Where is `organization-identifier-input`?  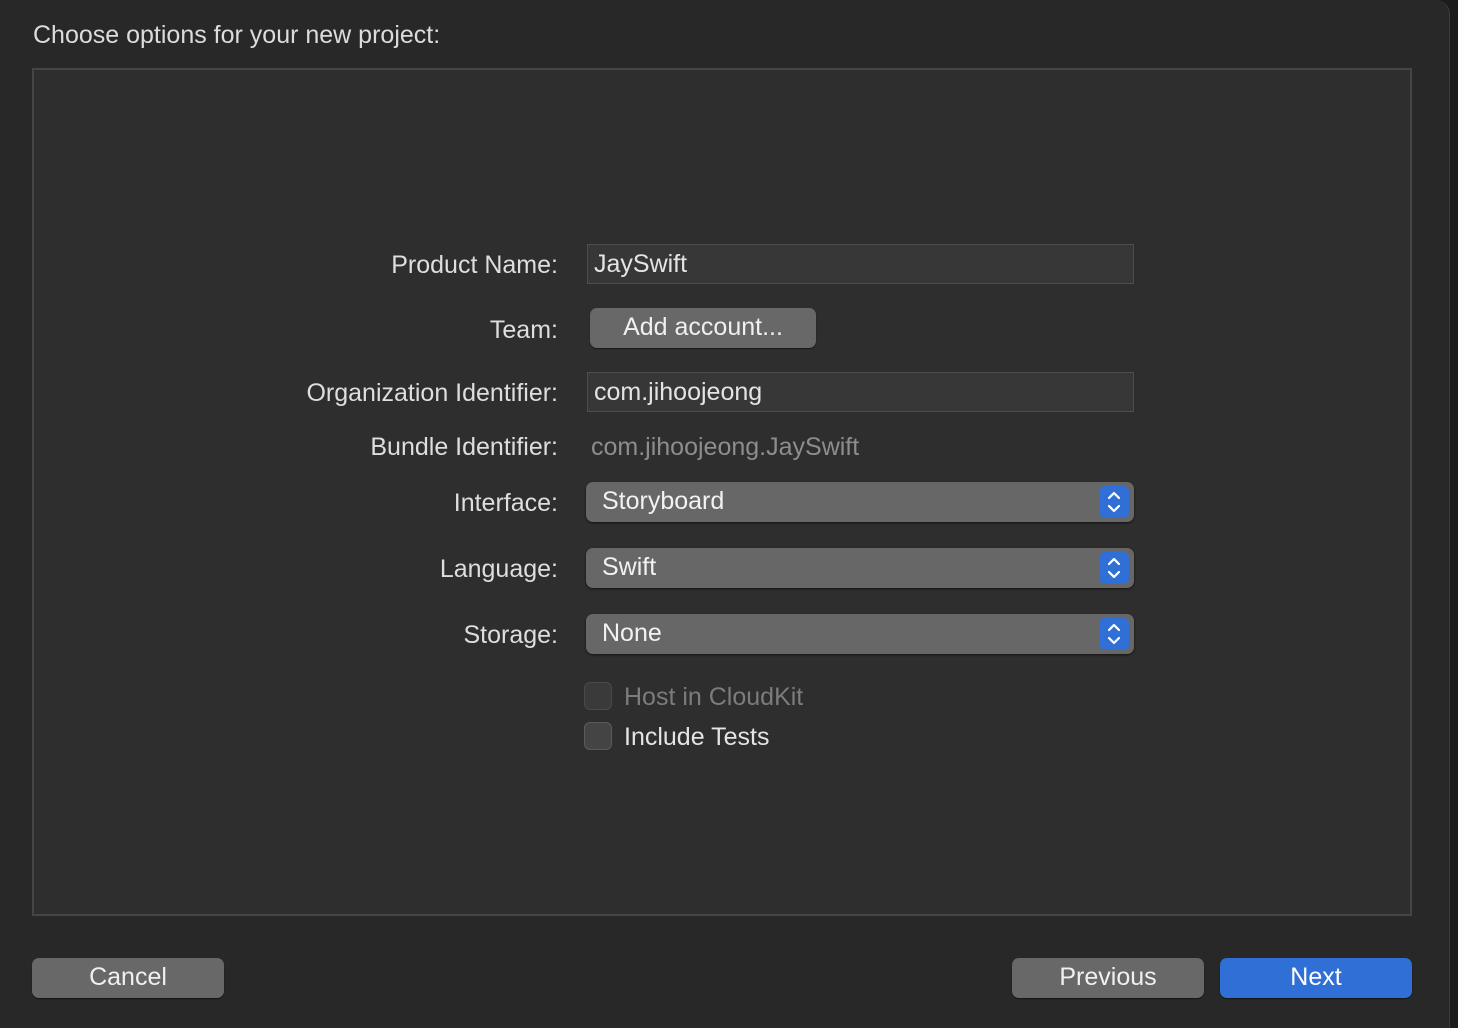
organization-identifier-input is located at coordinates (860, 392).